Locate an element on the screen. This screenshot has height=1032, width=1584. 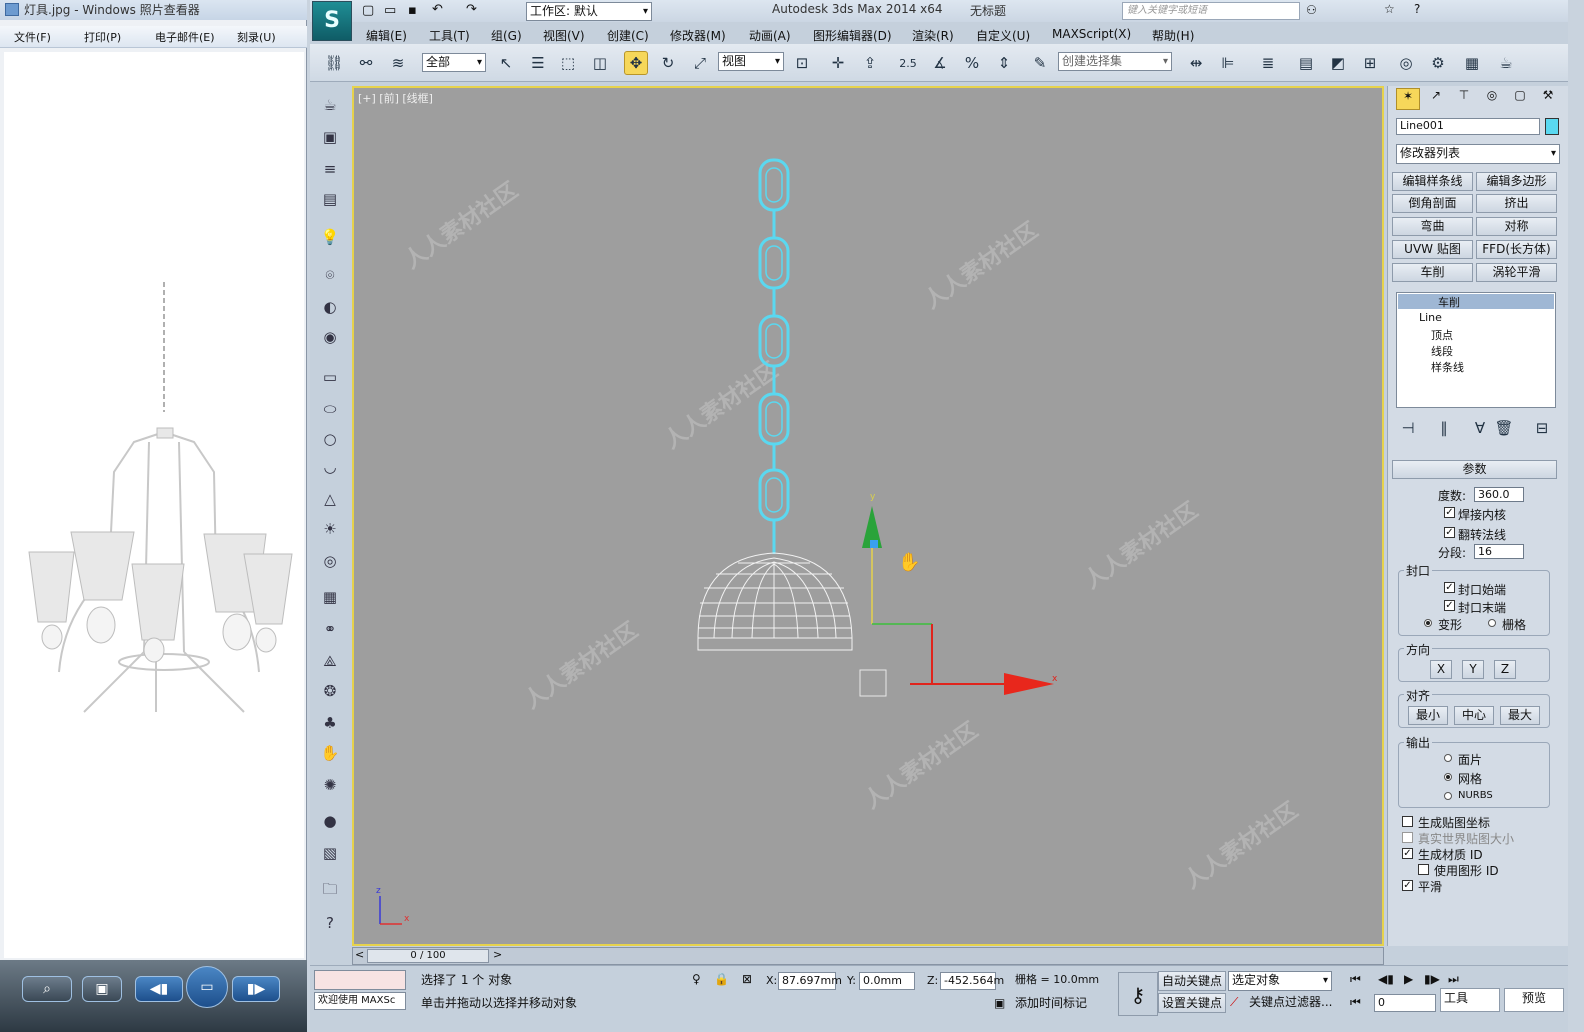
select-scale-icon: ⤢ is located at coordinates (700, 63).